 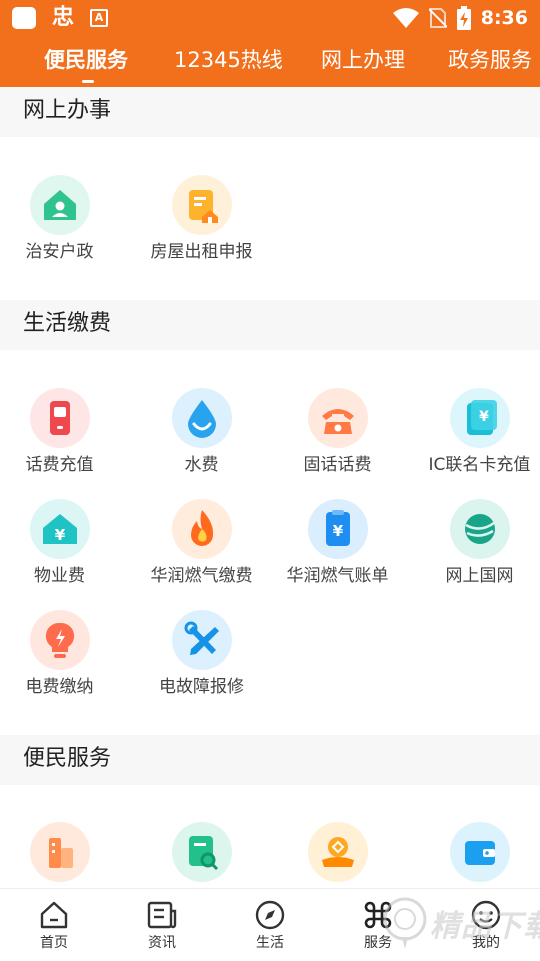 I want to click on wifi-icon, so click(x=405, y=18).